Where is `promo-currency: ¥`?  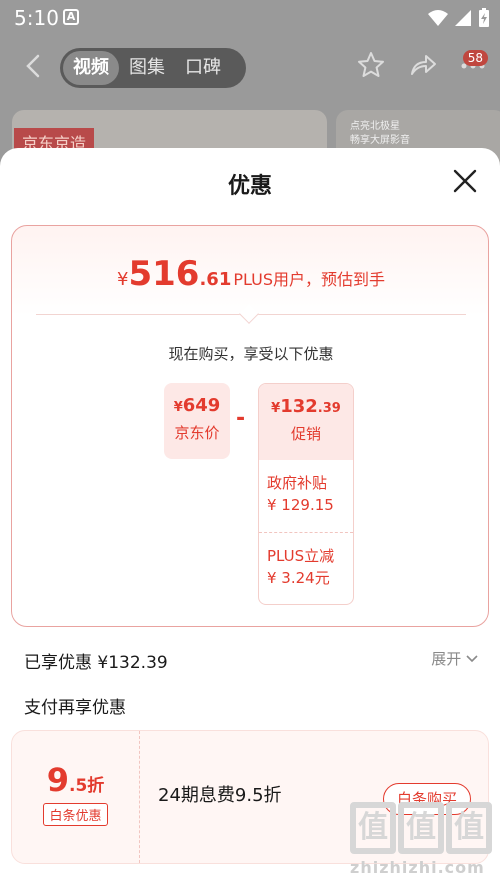
promo-currency: ¥ is located at coordinates (276, 408).